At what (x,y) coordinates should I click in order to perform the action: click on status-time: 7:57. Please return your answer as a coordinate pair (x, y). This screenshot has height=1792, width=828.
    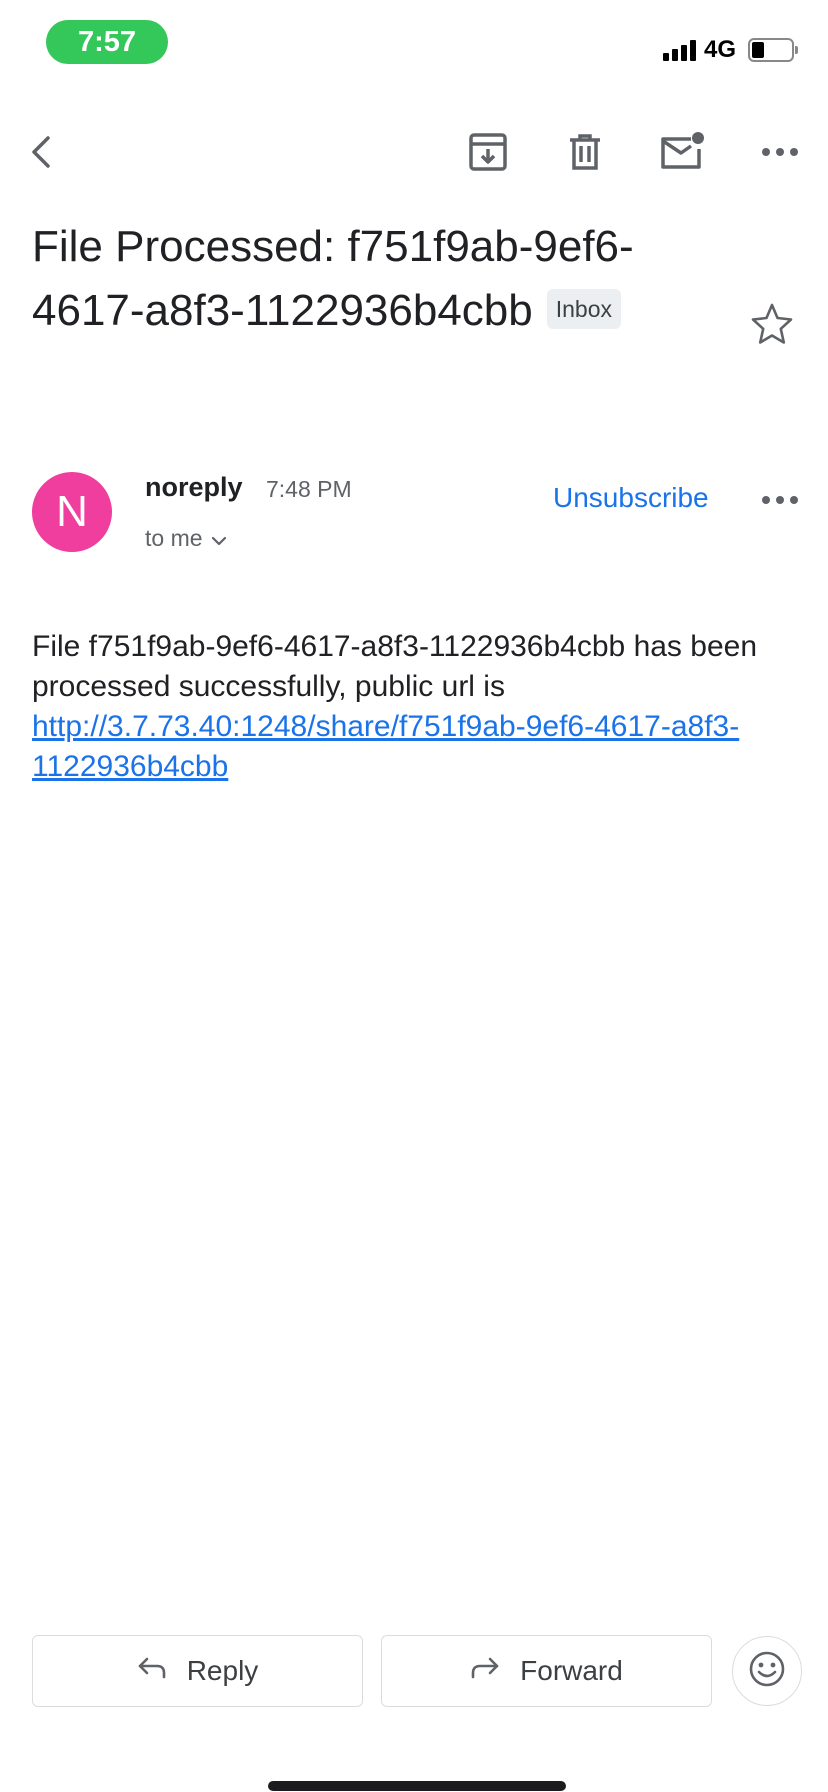
    Looking at the image, I should click on (107, 42).